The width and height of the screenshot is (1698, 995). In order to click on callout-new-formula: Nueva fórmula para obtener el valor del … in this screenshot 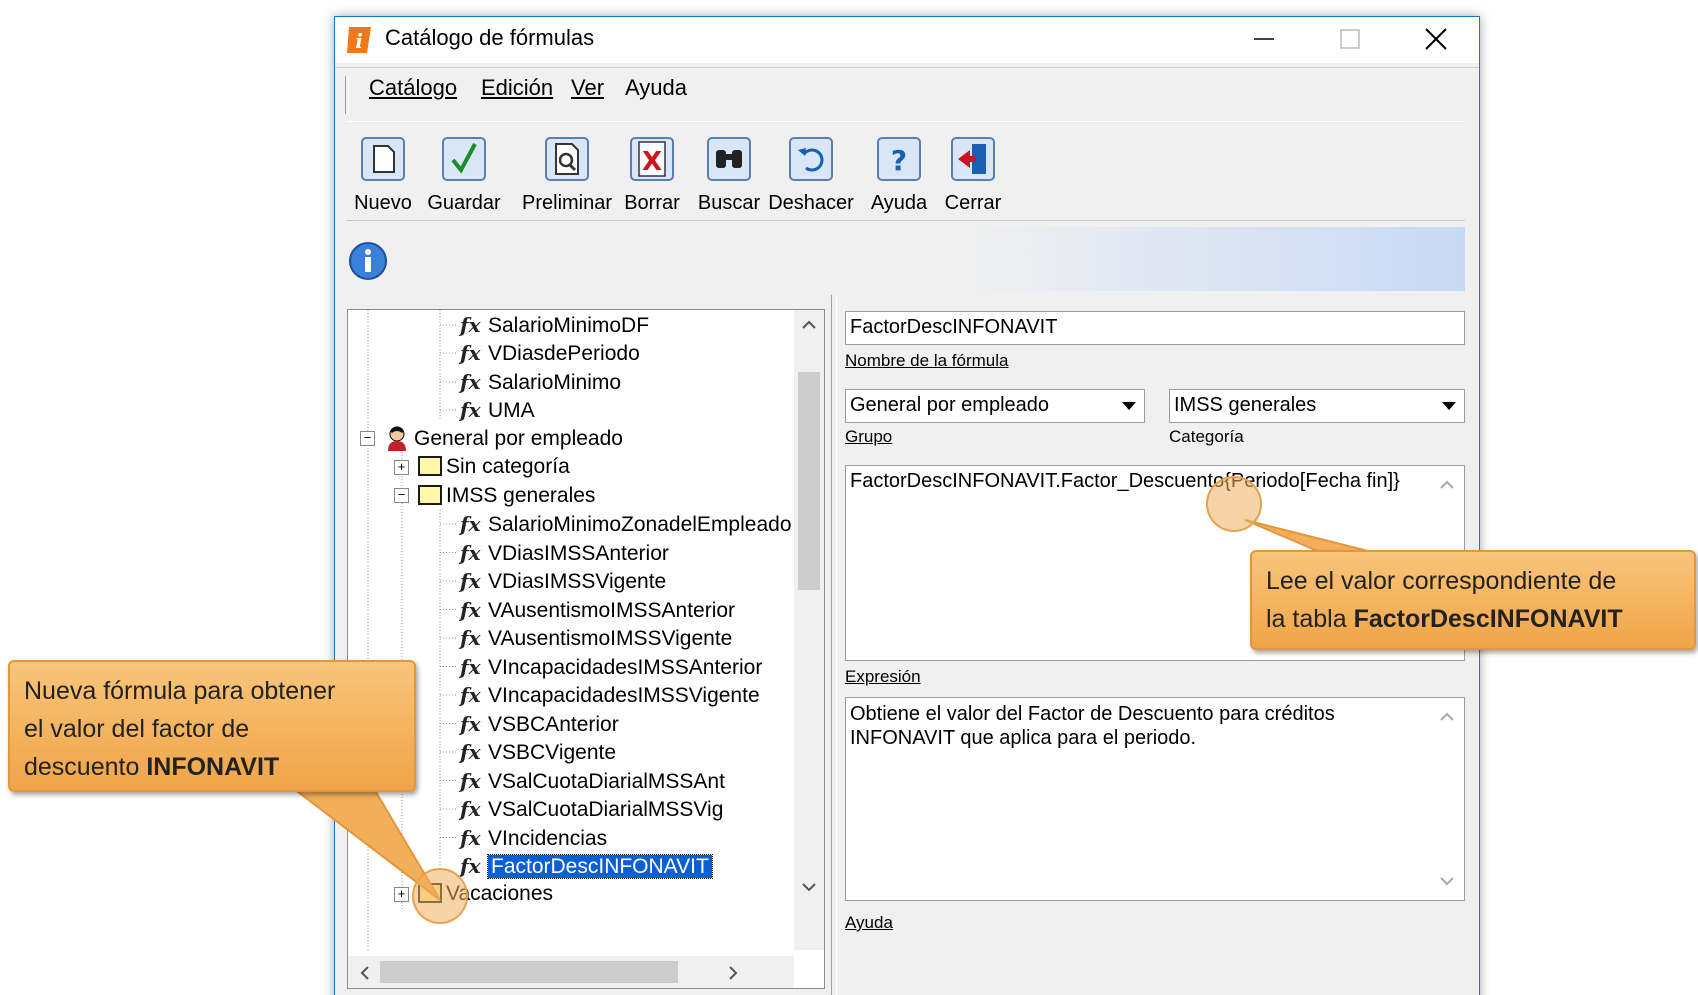, I will do `click(212, 726)`.